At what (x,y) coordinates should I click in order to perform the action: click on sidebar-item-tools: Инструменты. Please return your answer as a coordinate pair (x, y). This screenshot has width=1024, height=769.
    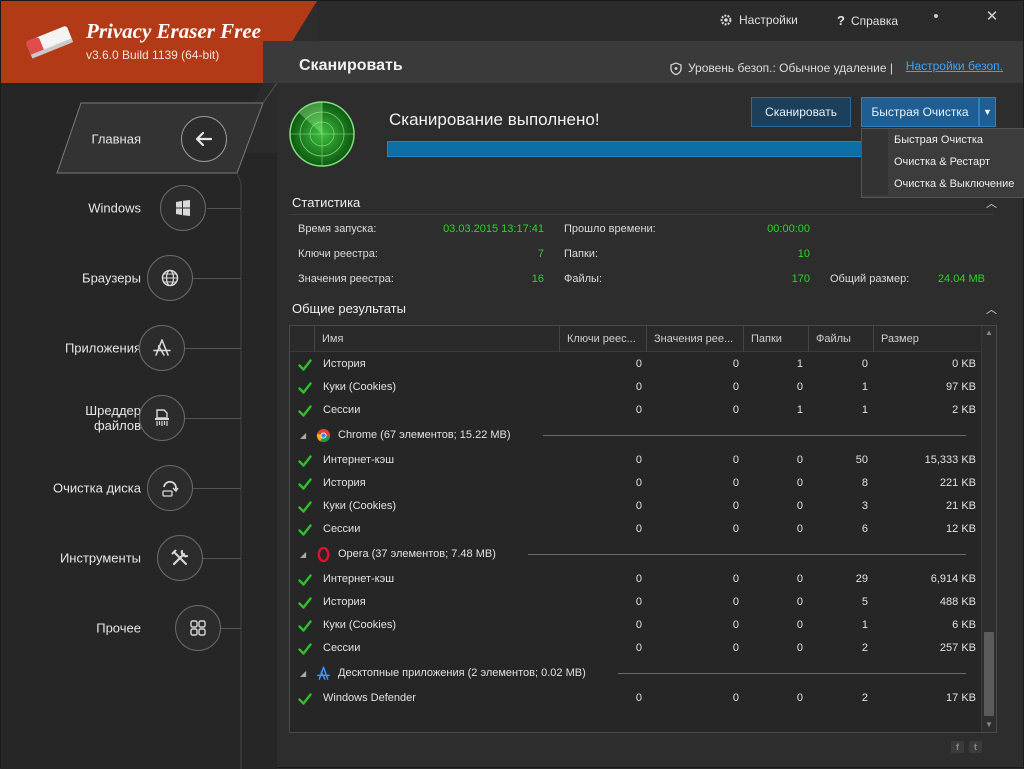
    Looking at the image, I should click on (121, 558).